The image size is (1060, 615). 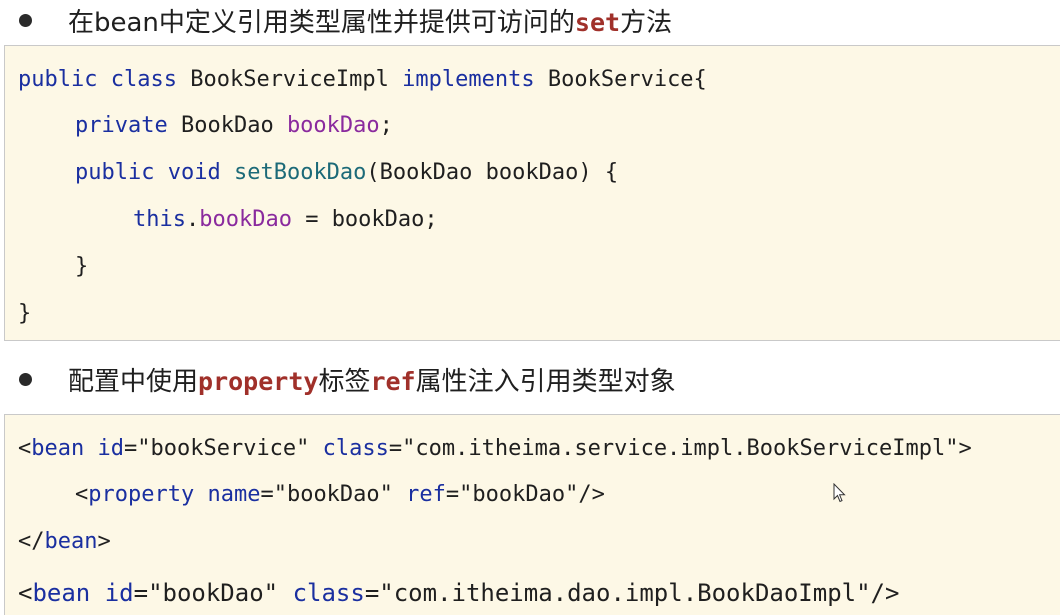 I want to click on bullet-2-suffix: 属性注入引用类型对象, so click(x=545, y=381).